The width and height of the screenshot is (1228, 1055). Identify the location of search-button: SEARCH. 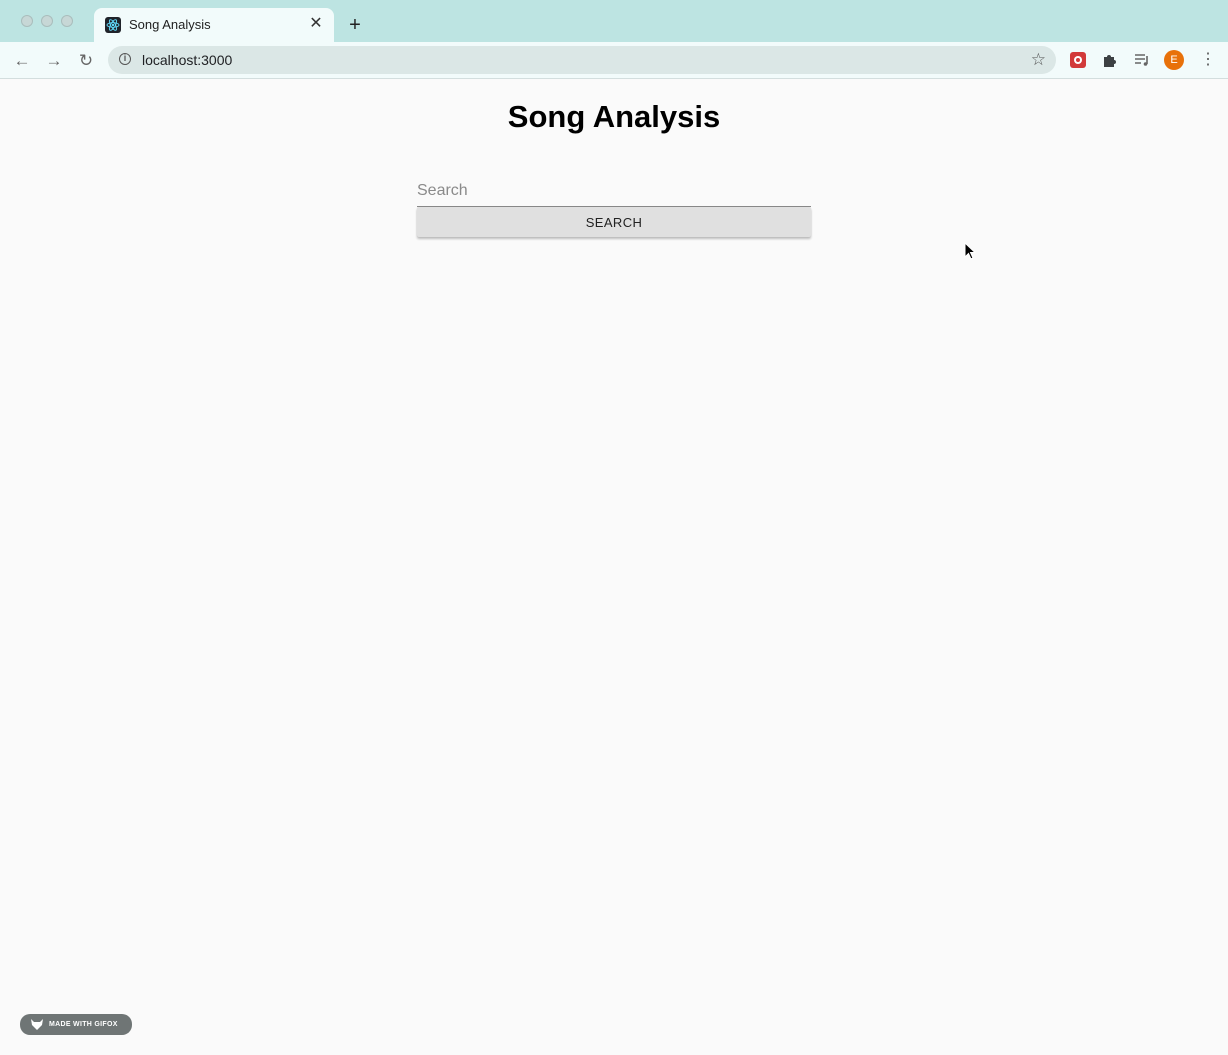
(614, 222).